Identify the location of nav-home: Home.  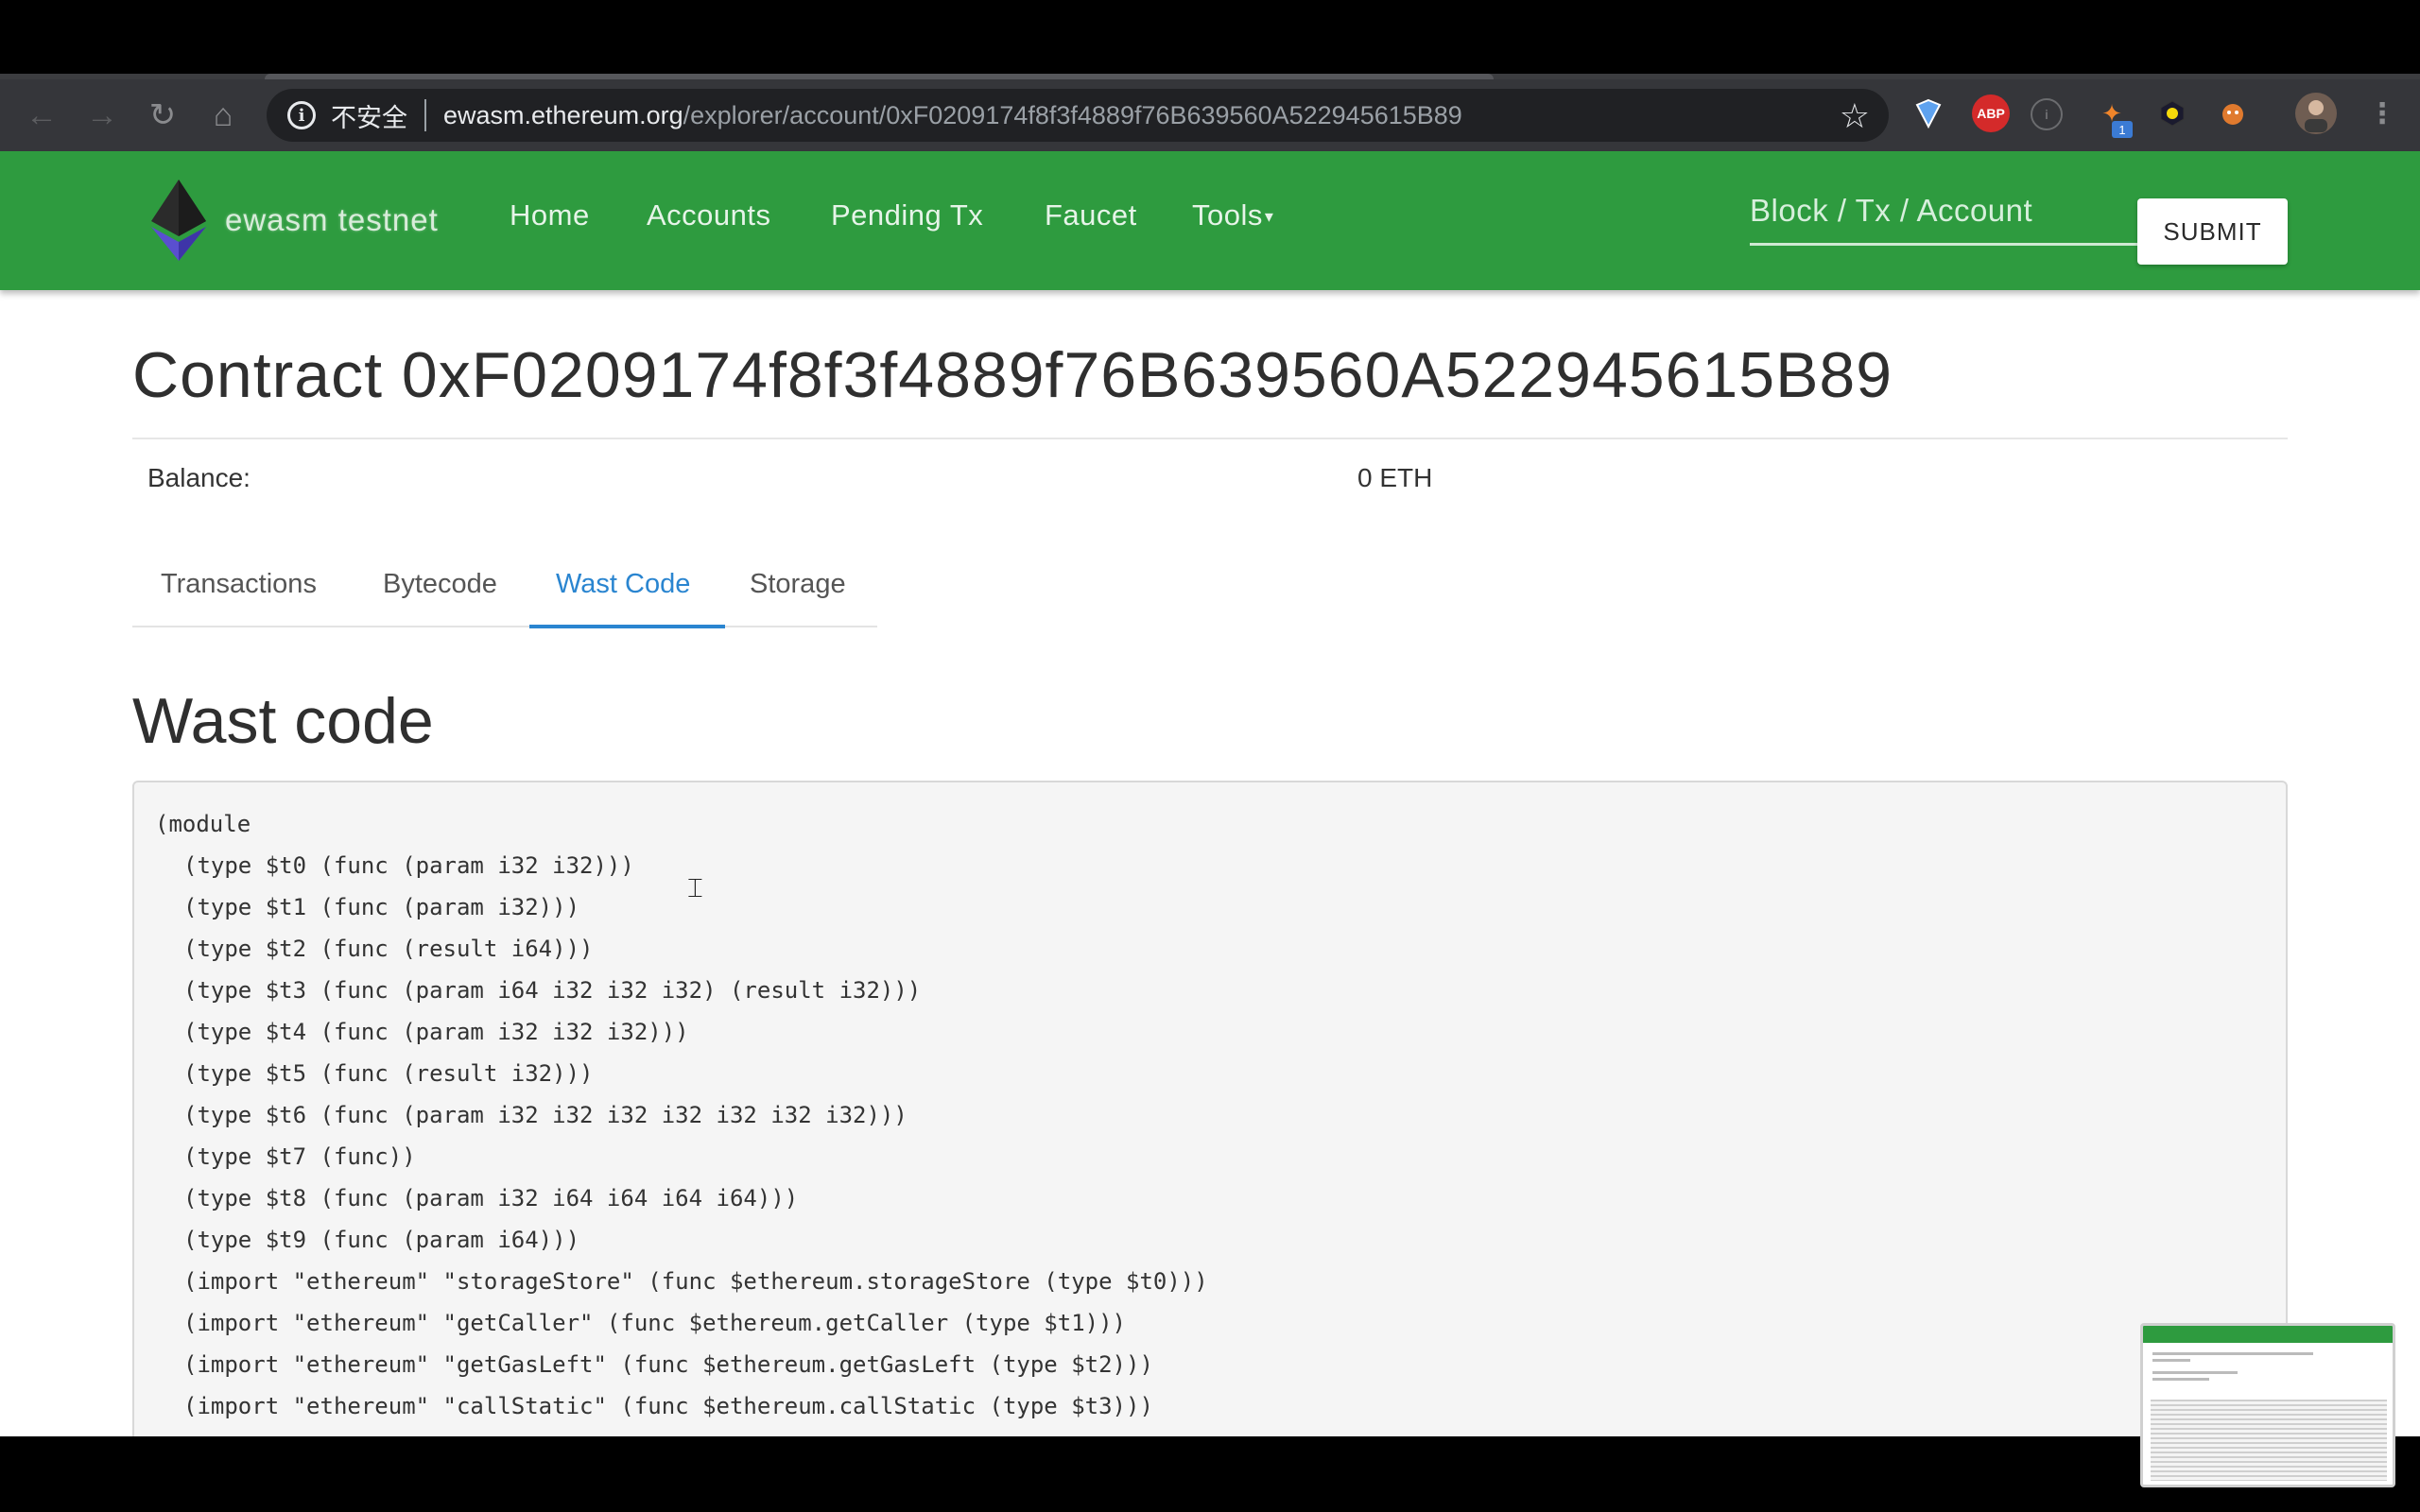
(550, 215).